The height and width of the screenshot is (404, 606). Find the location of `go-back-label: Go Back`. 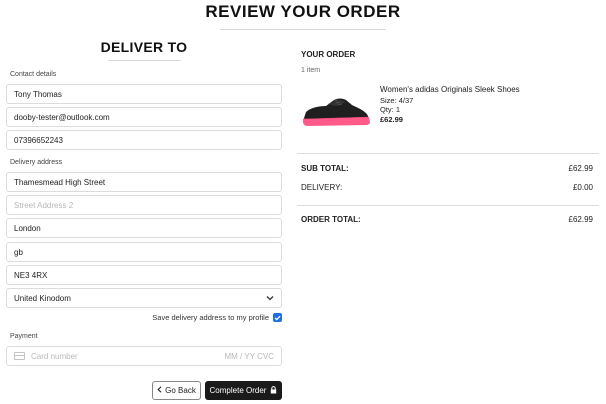

go-back-label: Go Back is located at coordinates (180, 390).